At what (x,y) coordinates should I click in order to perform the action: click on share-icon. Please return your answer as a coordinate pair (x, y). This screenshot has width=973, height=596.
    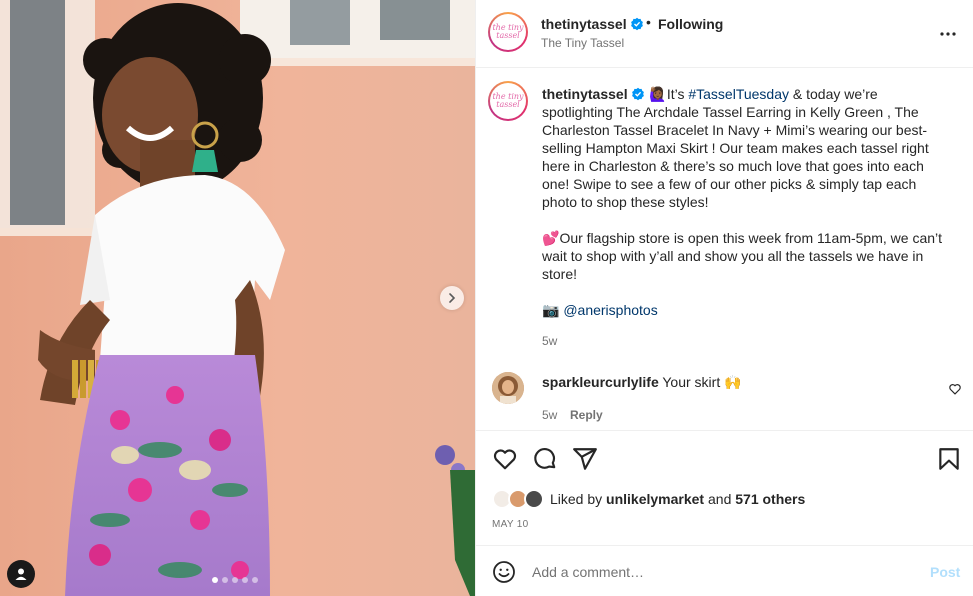
    Looking at the image, I should click on (585, 459).